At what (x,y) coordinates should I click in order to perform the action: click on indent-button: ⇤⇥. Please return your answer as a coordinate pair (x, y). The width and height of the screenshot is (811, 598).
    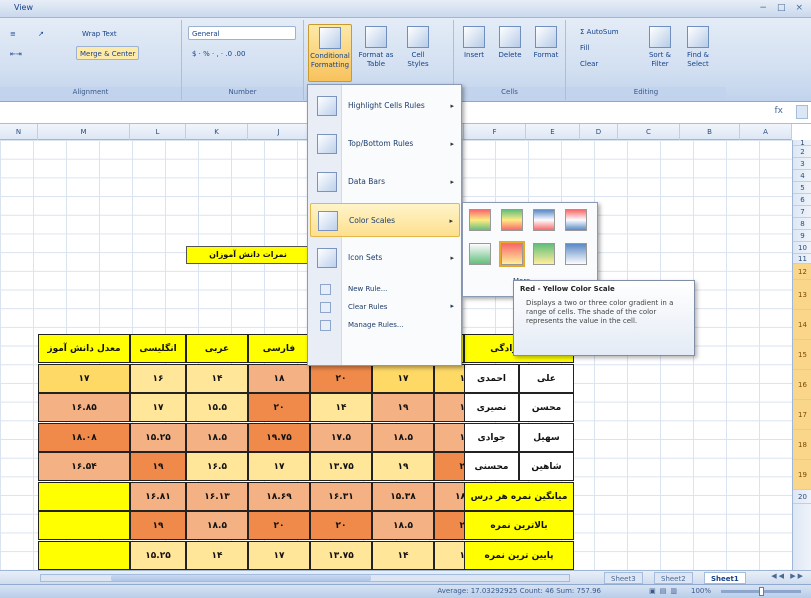
    Looking at the image, I should click on (16, 53).